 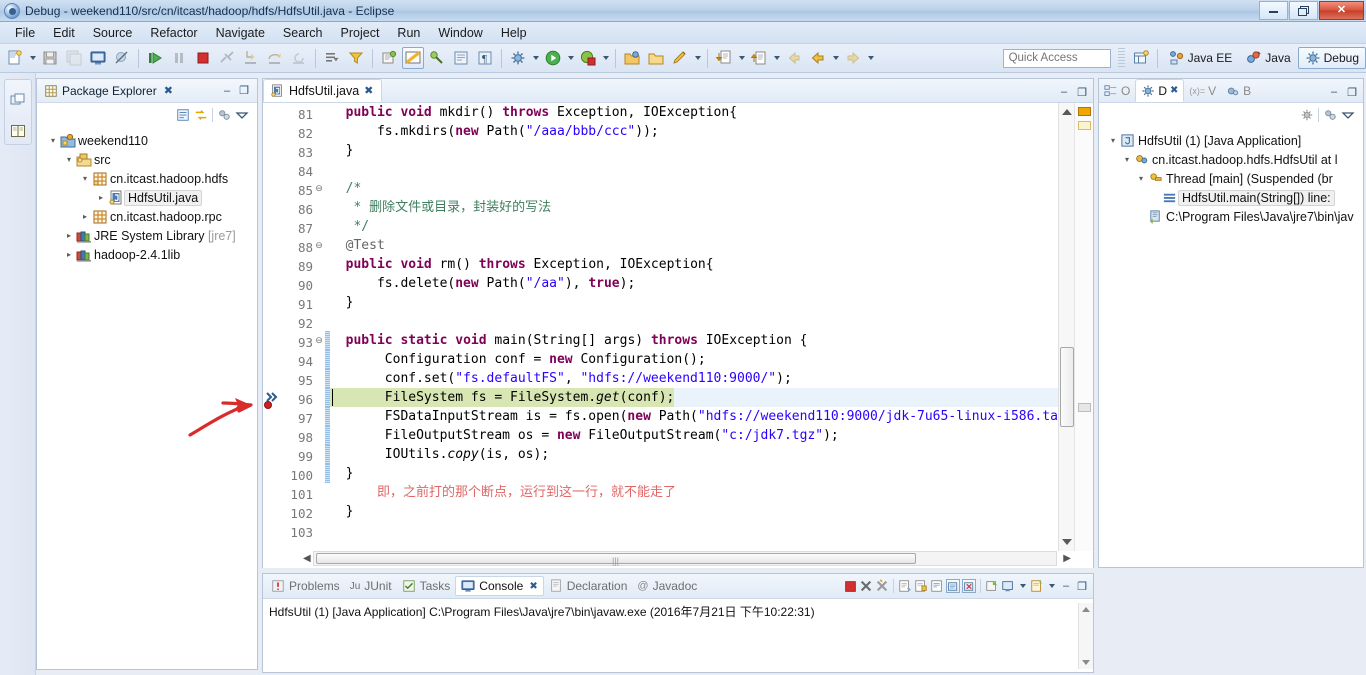 What do you see at coordinates (499, 586) in the screenshot?
I see `tab-console: Console ✖` at bounding box center [499, 586].